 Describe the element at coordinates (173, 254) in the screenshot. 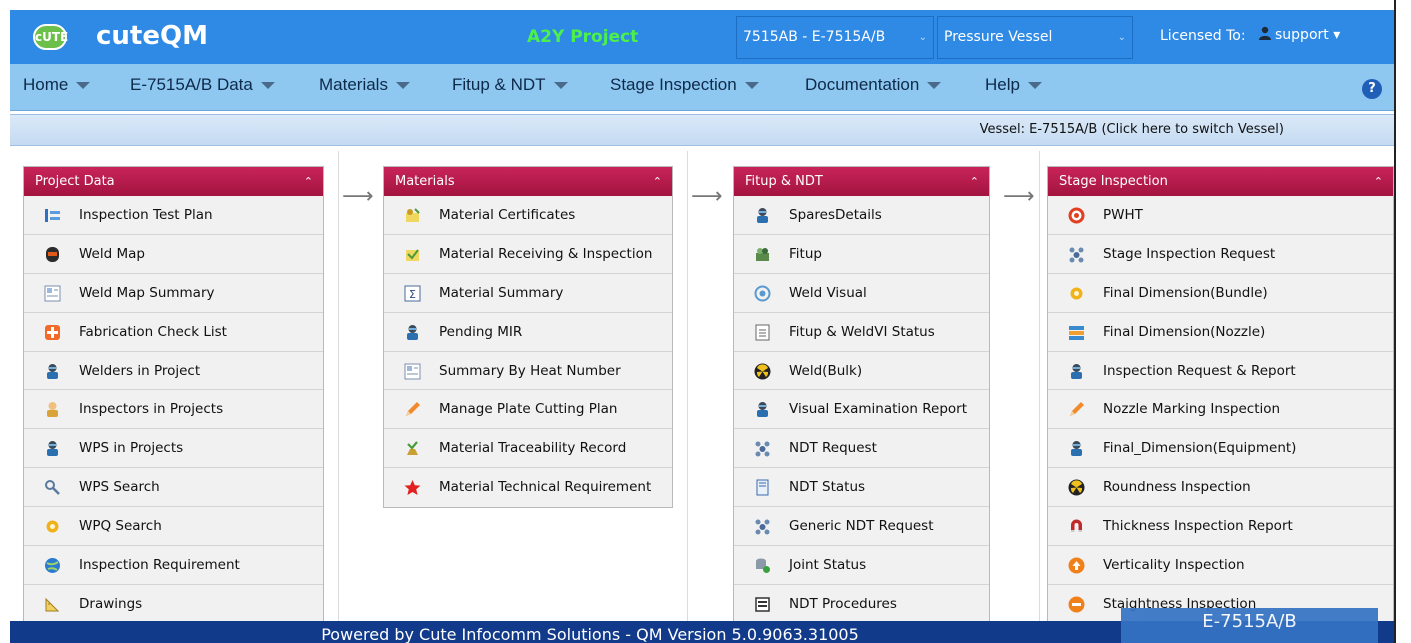

I see `panel-link-item: Weld Map` at that location.